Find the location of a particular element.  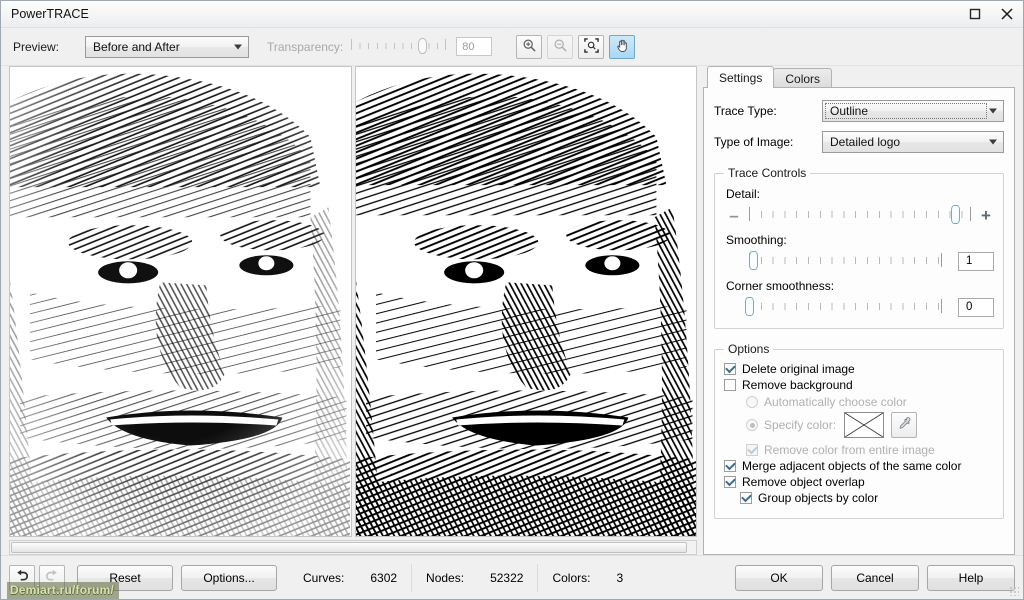

corner-smoothness-slider is located at coordinates (843, 307).